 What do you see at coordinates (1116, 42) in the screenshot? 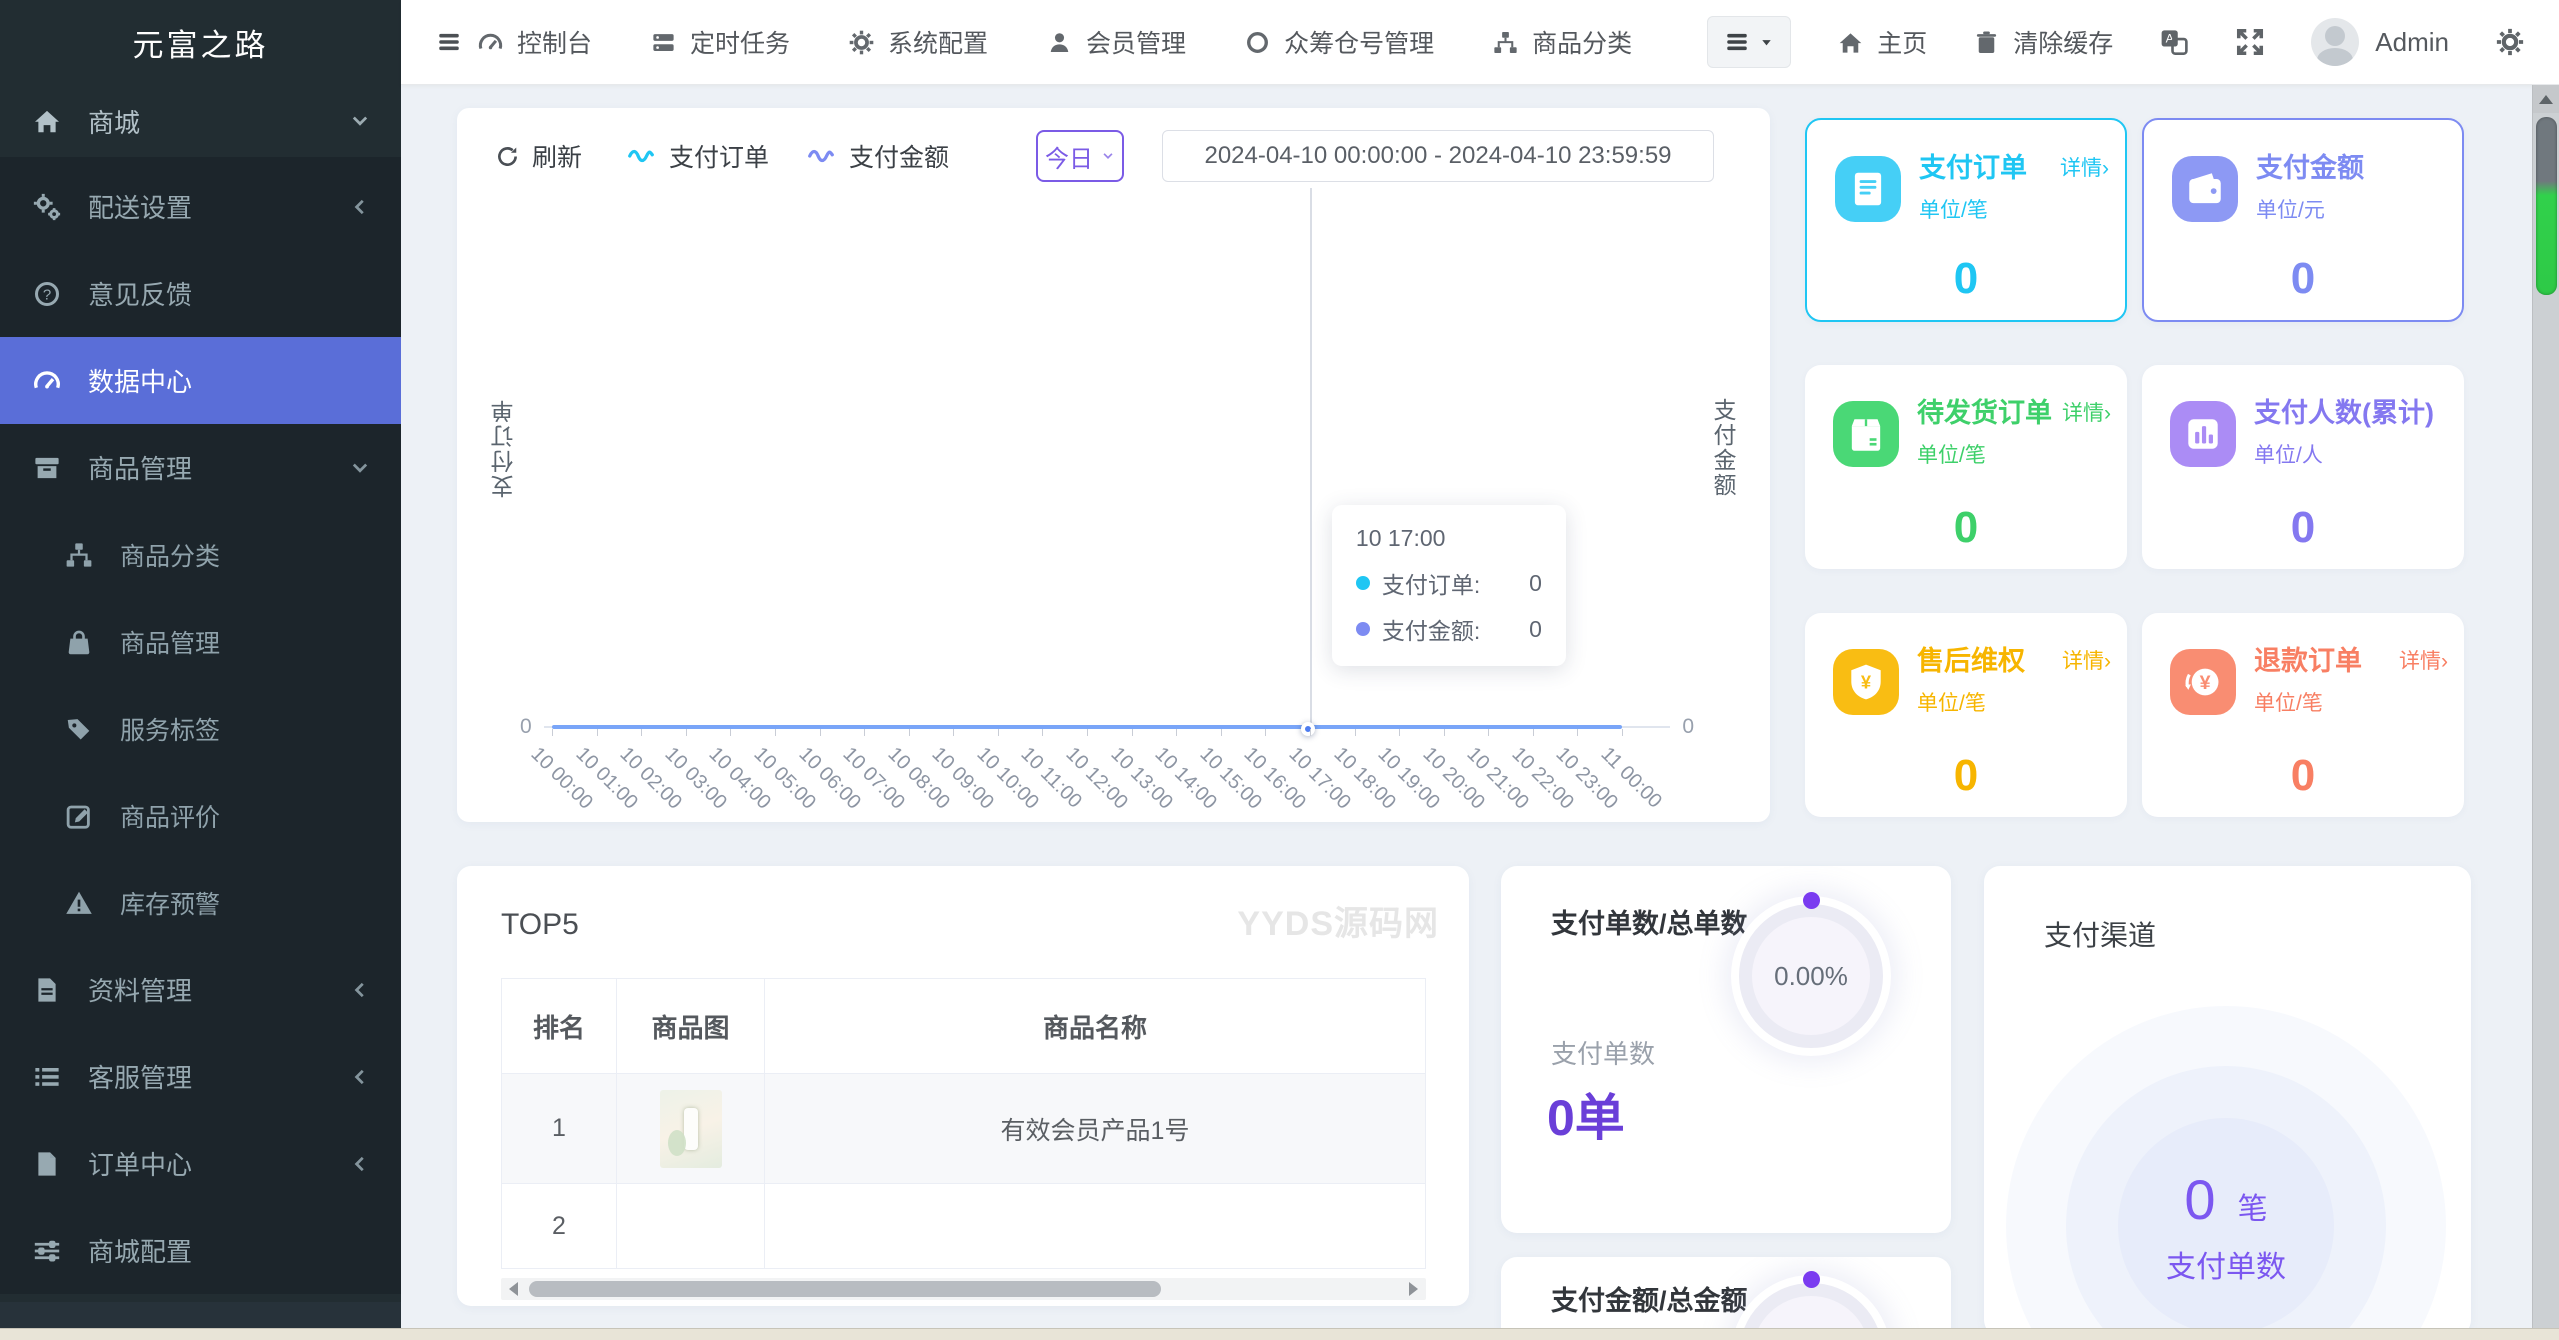
I see `nav-item-会员管理: 会员管理` at bounding box center [1116, 42].